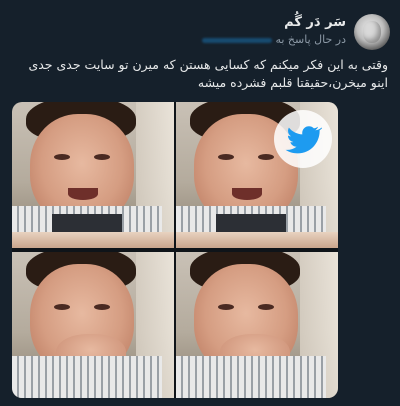 This screenshot has width=400, height=406. I want to click on avatar-face, so click(372, 32).